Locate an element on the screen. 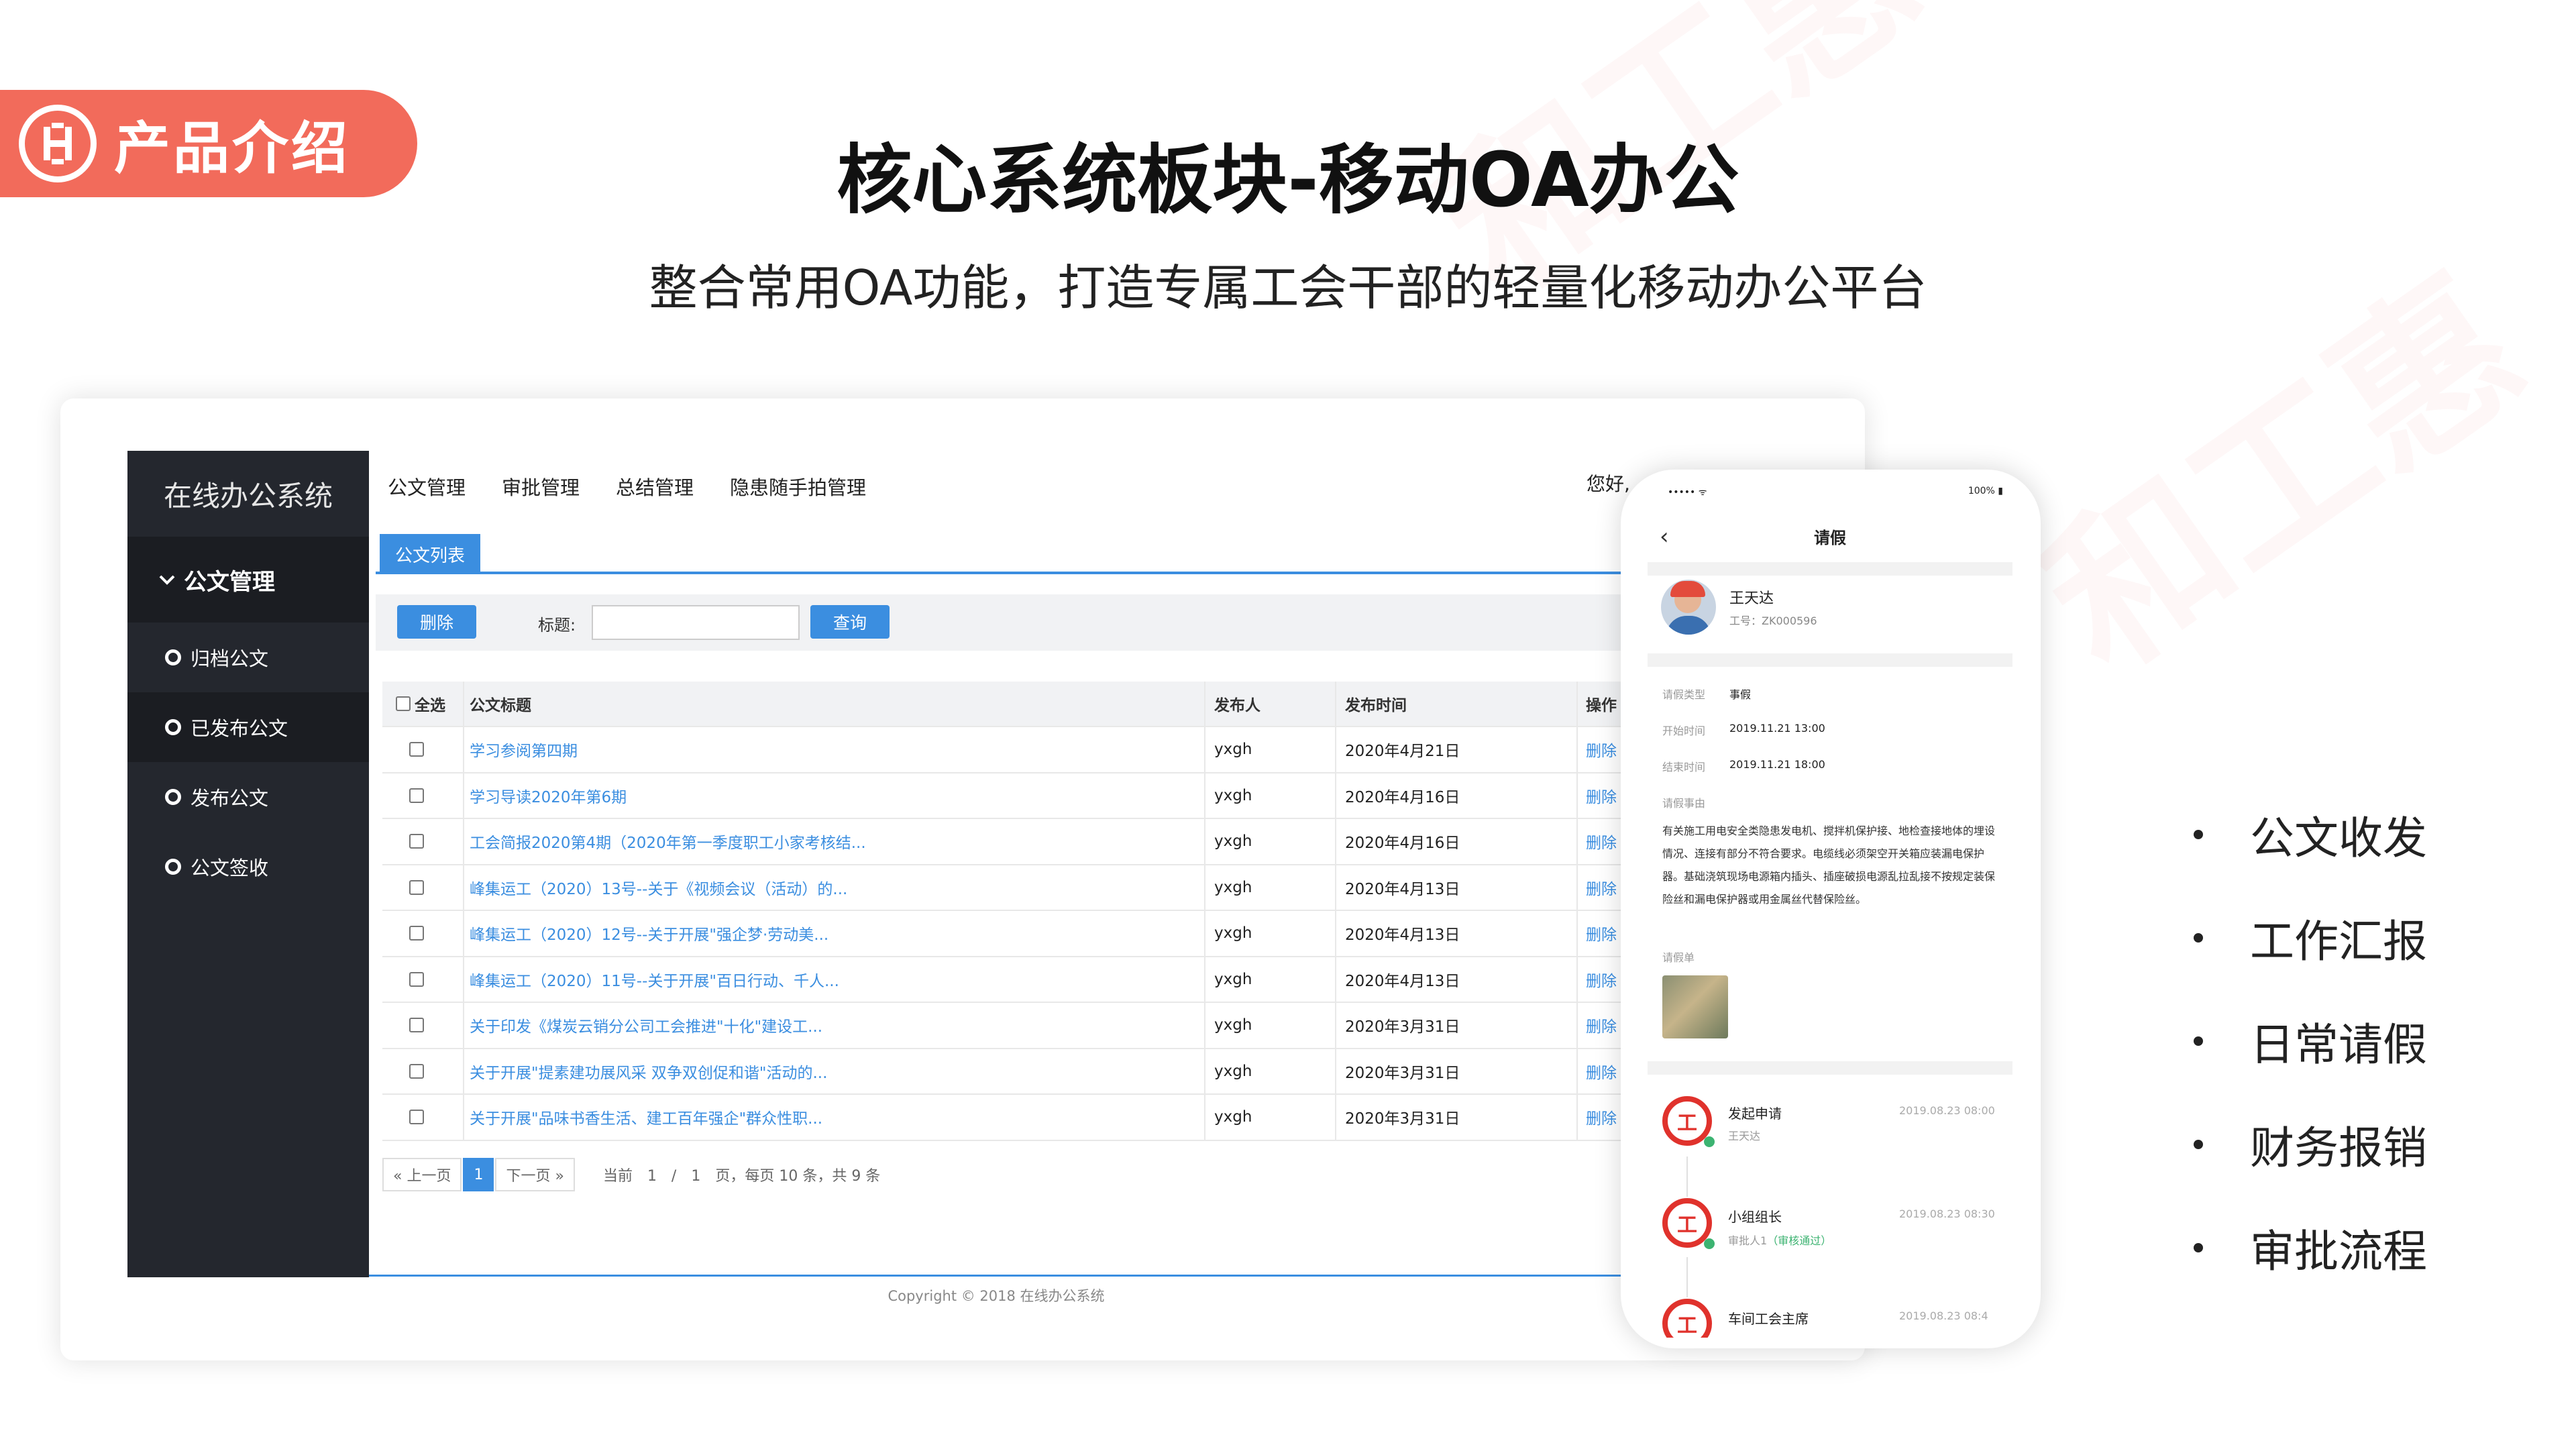 This screenshot has width=2576, height=1449. flow-connector is located at coordinates (1687, 1277).